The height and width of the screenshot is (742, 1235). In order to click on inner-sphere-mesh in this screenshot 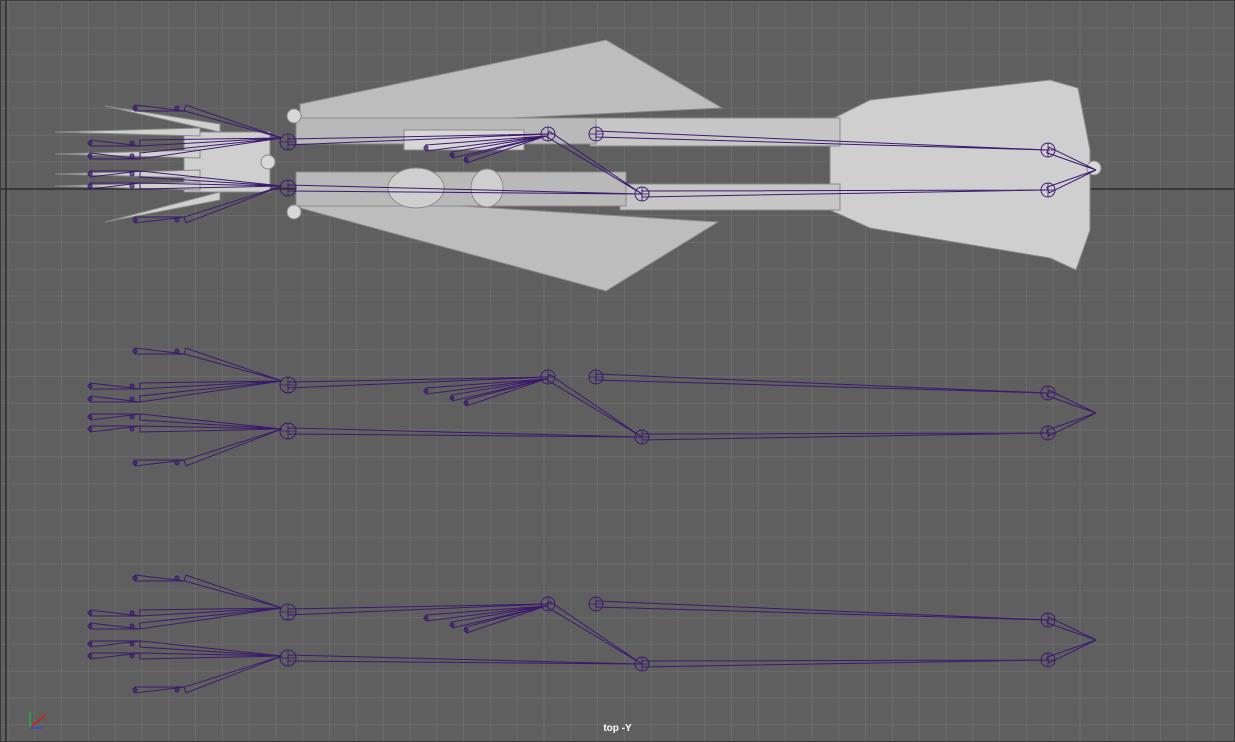, I will do `click(487, 188)`.